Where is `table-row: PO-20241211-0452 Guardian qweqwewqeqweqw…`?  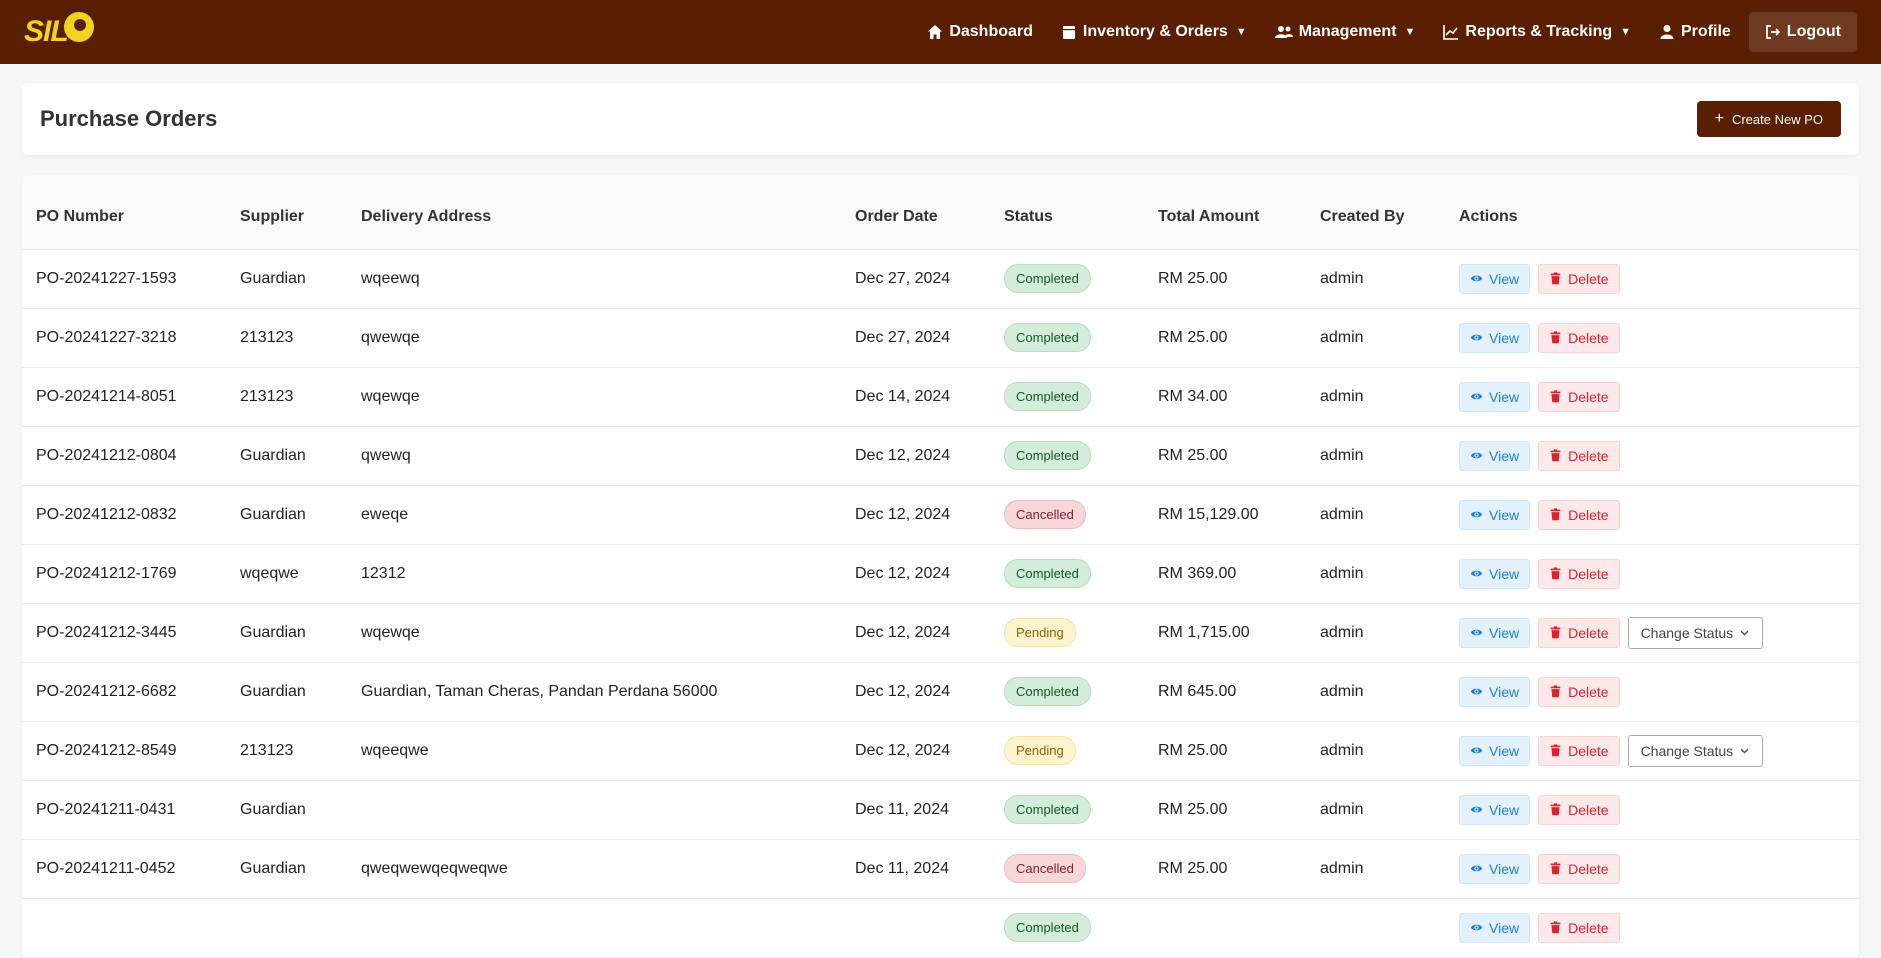
table-row: PO-20241211-0452 Guardian qweqwewqeqweqw… is located at coordinates (940, 869).